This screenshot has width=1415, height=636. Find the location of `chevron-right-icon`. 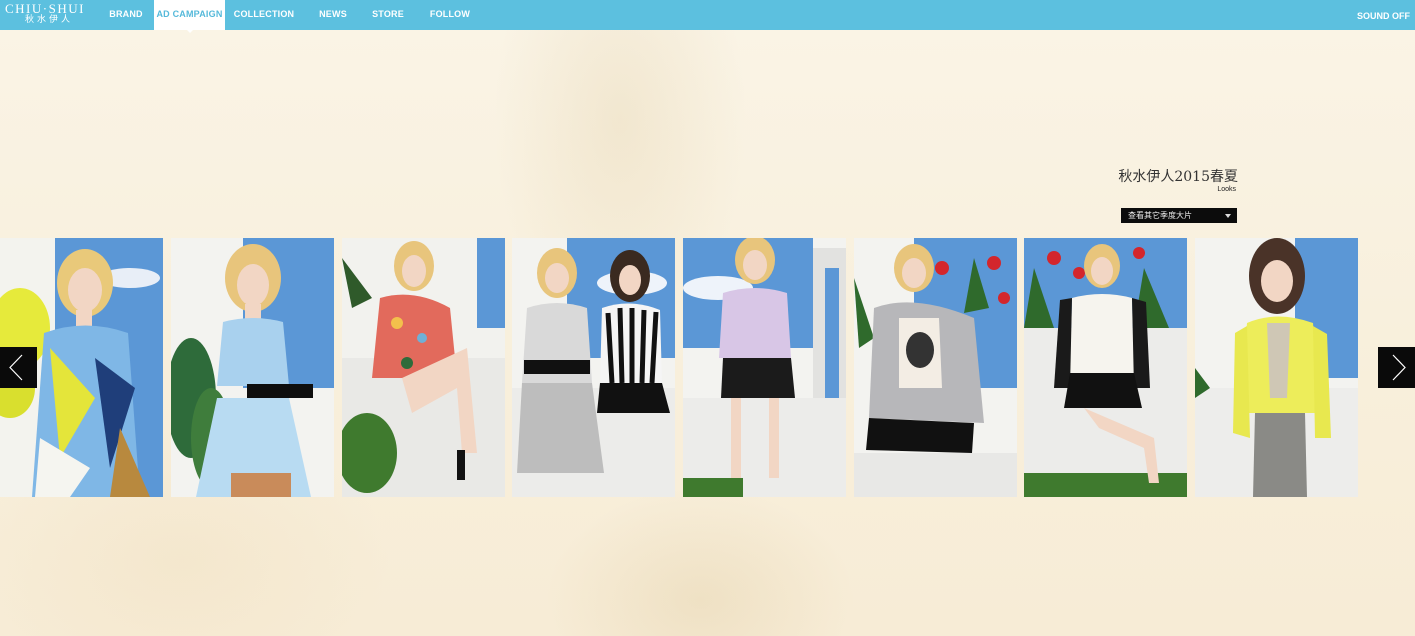

chevron-right-icon is located at coordinates (1399, 367).